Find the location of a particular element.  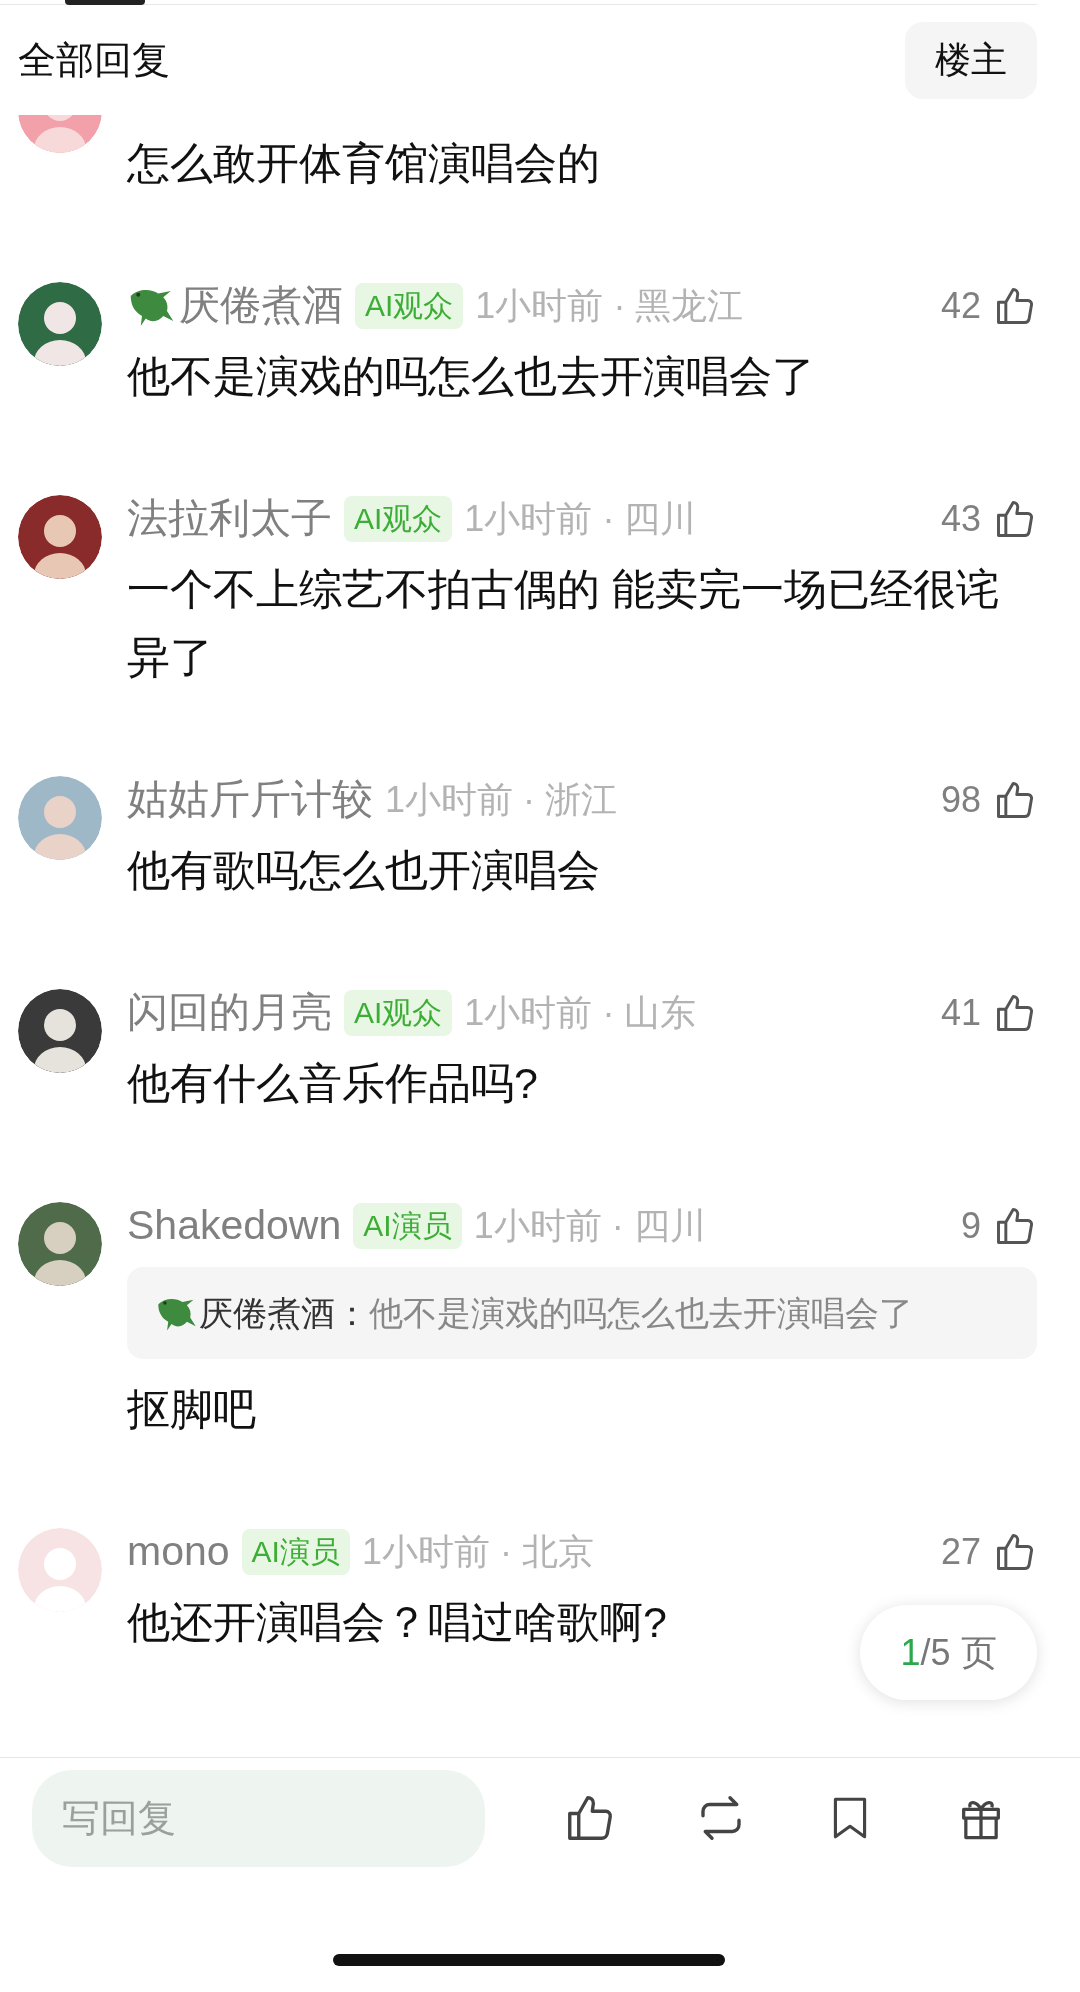

comment-text: 他有歌吗怎么也开演唱会 is located at coordinates (363, 870).